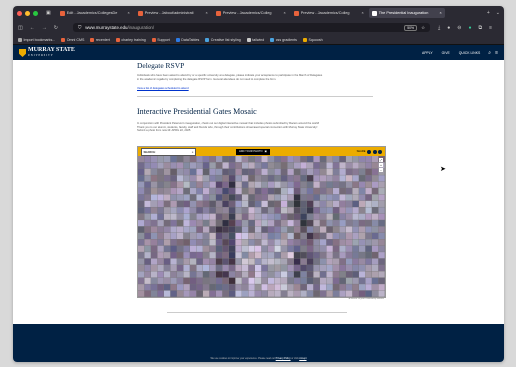 Image resolution: width=516 pixels, height=367 pixels. What do you see at coordinates (187, 39) in the screenshot?
I see `bookmark-item: DataTables` at bounding box center [187, 39].